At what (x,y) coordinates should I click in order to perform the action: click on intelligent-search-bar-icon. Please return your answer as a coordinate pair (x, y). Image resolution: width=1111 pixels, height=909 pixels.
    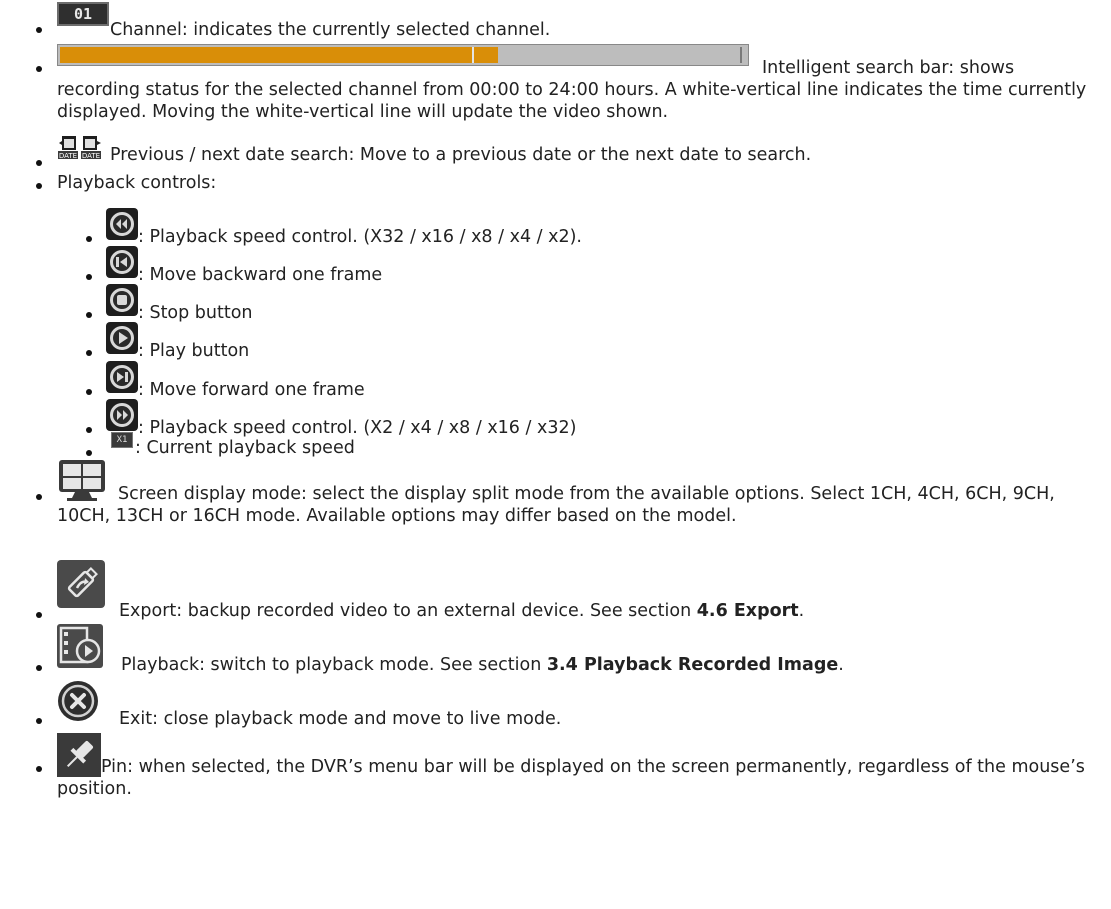
    Looking at the image, I should click on (403, 55).